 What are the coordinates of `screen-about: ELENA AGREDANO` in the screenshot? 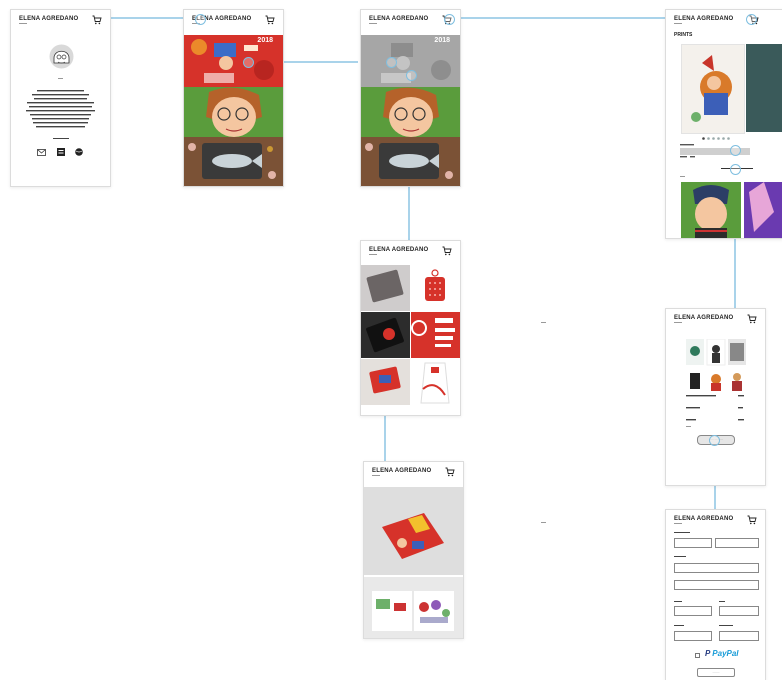 It's located at (60, 98).